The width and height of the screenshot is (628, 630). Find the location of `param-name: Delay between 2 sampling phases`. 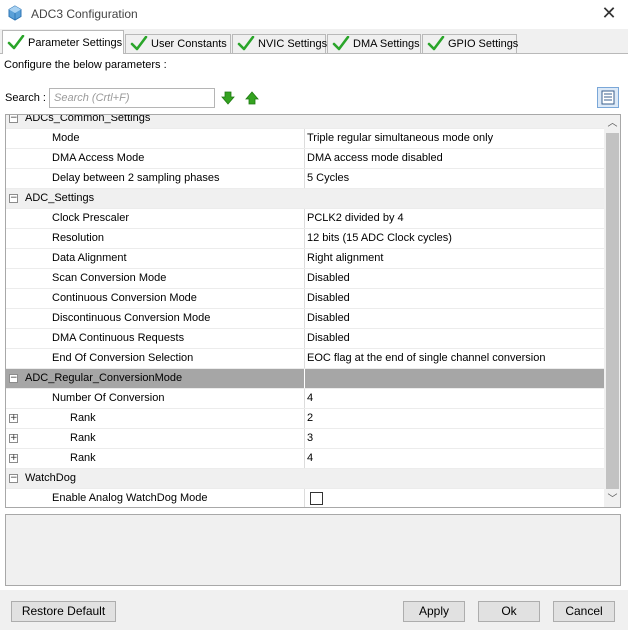

param-name: Delay between 2 sampling phases is located at coordinates (136, 178).